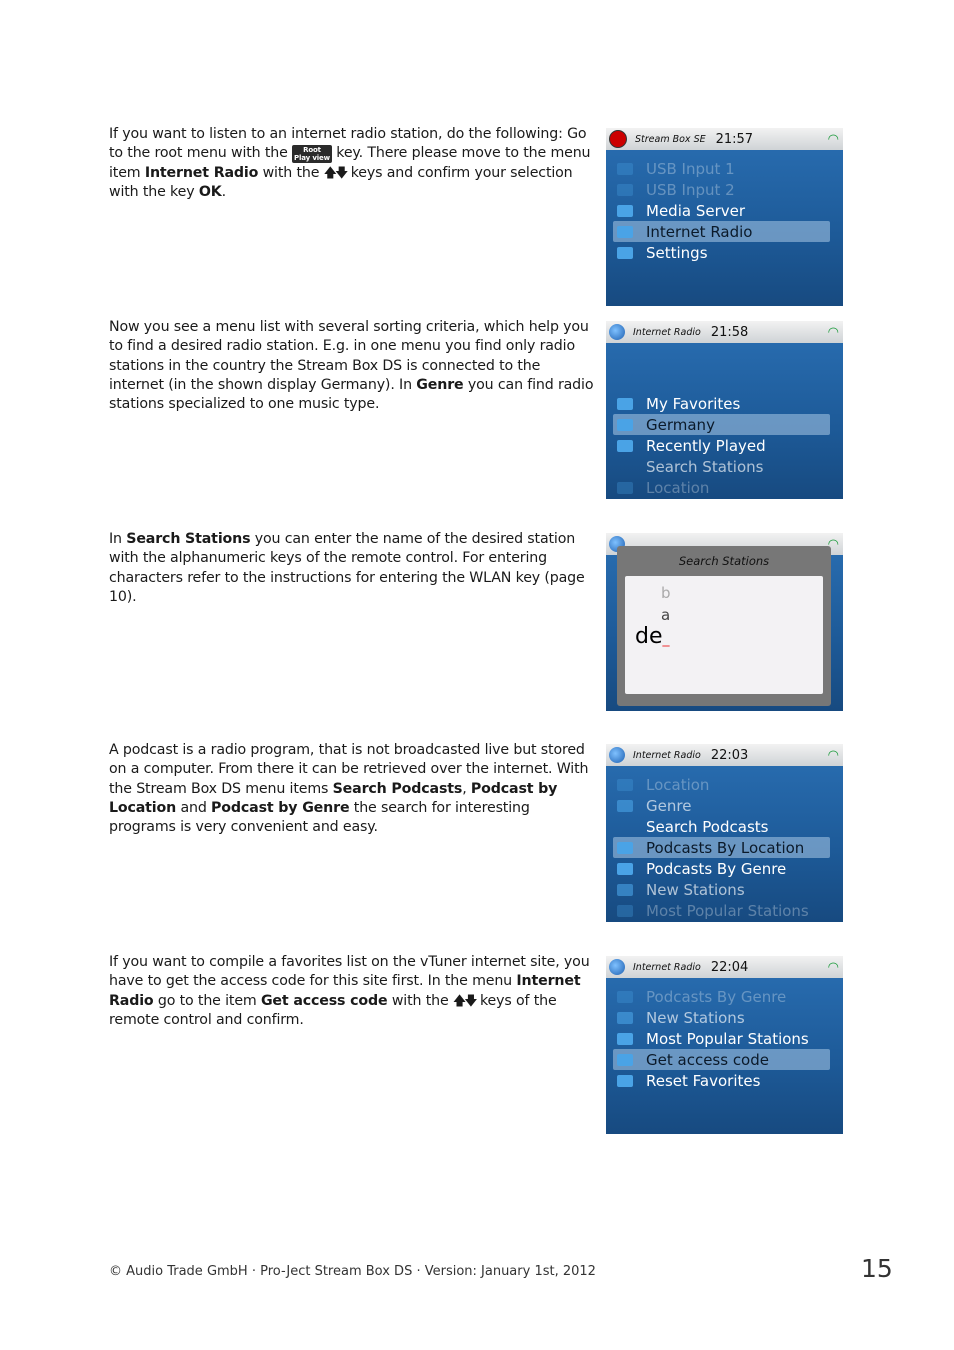 Image resolution: width=954 pixels, height=1350 pixels. I want to click on menu-item-label: Reset Favorites, so click(703, 1080).